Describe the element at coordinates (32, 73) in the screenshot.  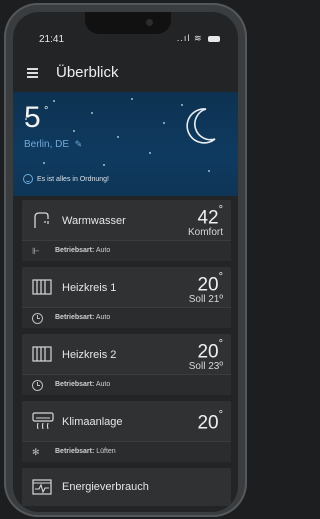
I see `menu-icon` at that location.